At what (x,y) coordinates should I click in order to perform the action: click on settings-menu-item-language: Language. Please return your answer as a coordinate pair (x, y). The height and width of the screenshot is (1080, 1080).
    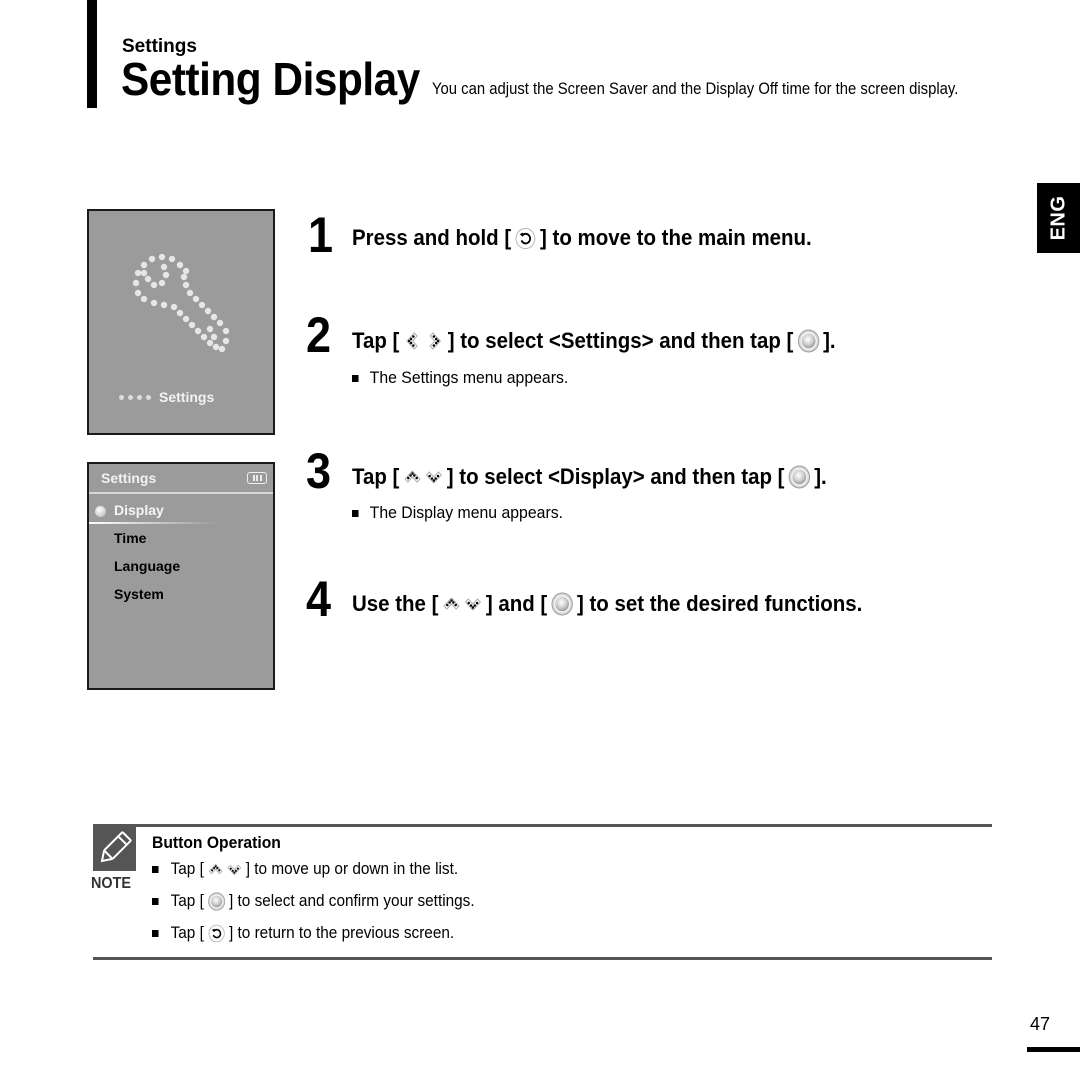
    Looking at the image, I should click on (147, 566).